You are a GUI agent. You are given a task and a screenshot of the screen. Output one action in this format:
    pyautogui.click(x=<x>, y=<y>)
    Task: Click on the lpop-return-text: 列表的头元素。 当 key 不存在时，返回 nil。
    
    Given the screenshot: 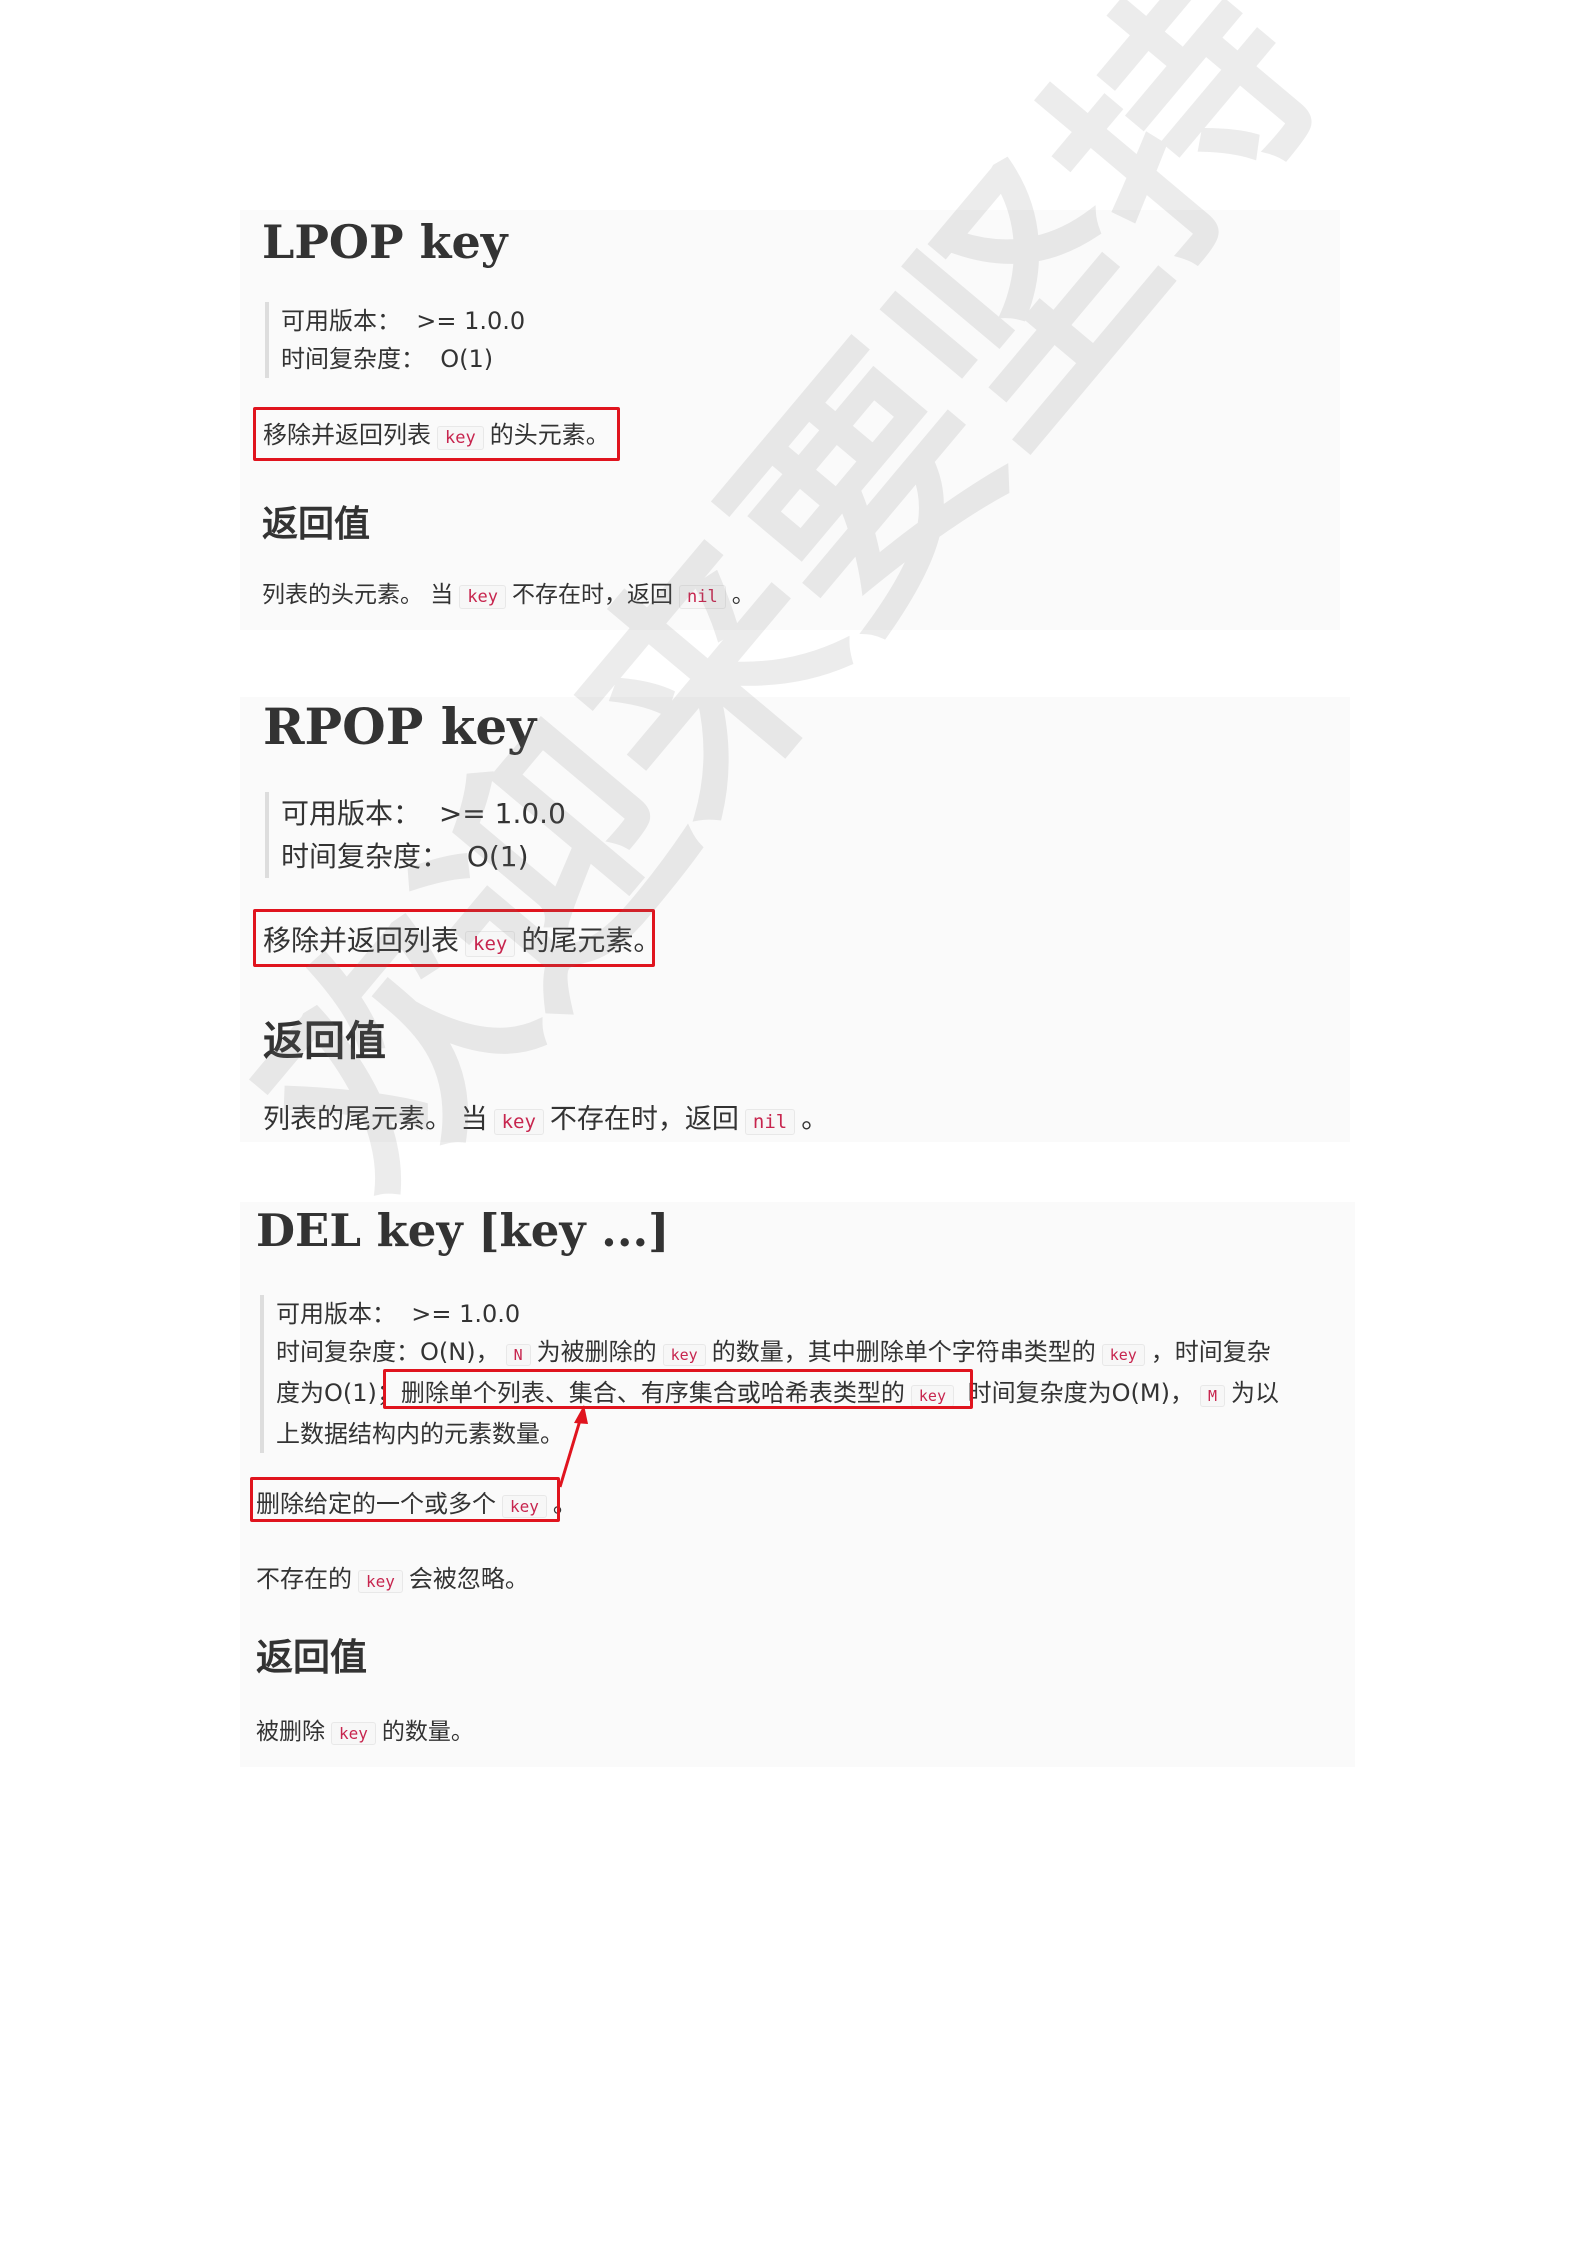 What is the action you would take?
    pyautogui.click(x=508, y=595)
    